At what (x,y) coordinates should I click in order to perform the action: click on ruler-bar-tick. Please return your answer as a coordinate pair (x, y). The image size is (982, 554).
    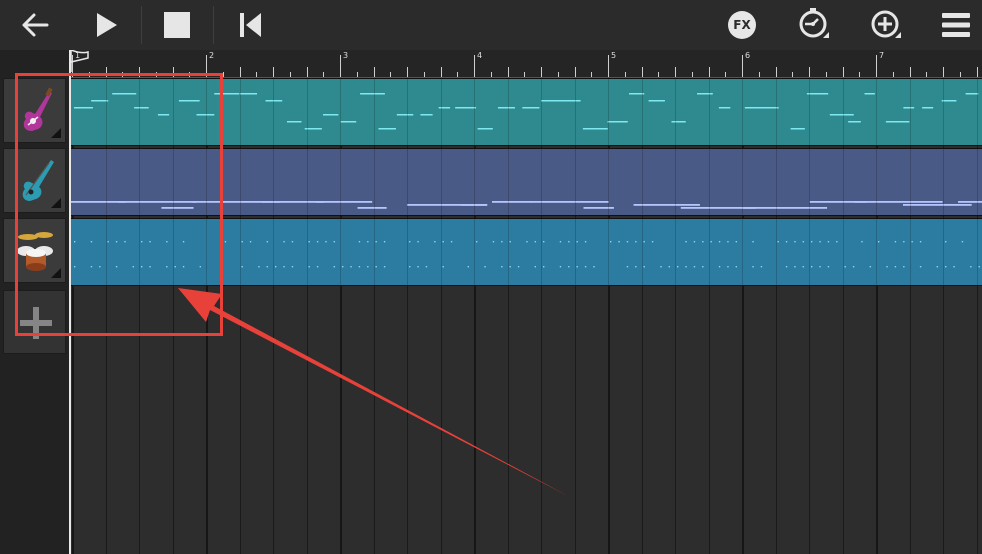
    Looking at the image, I should click on (206, 66).